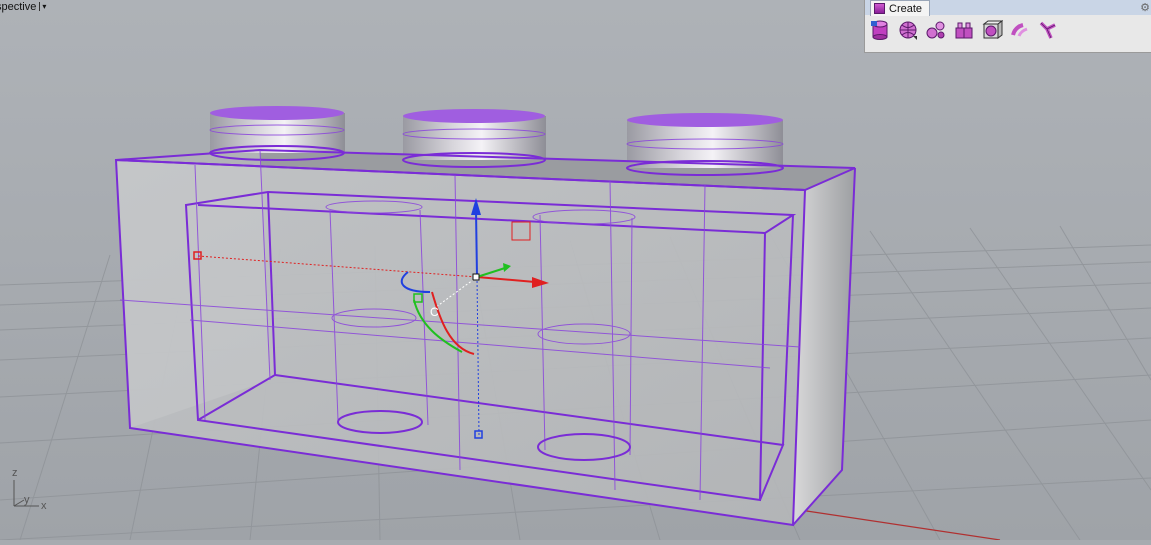 The image size is (1151, 545). What do you see at coordinates (42, 6) in the screenshot?
I see `viewport-dropdown-arrow: ▾` at bounding box center [42, 6].